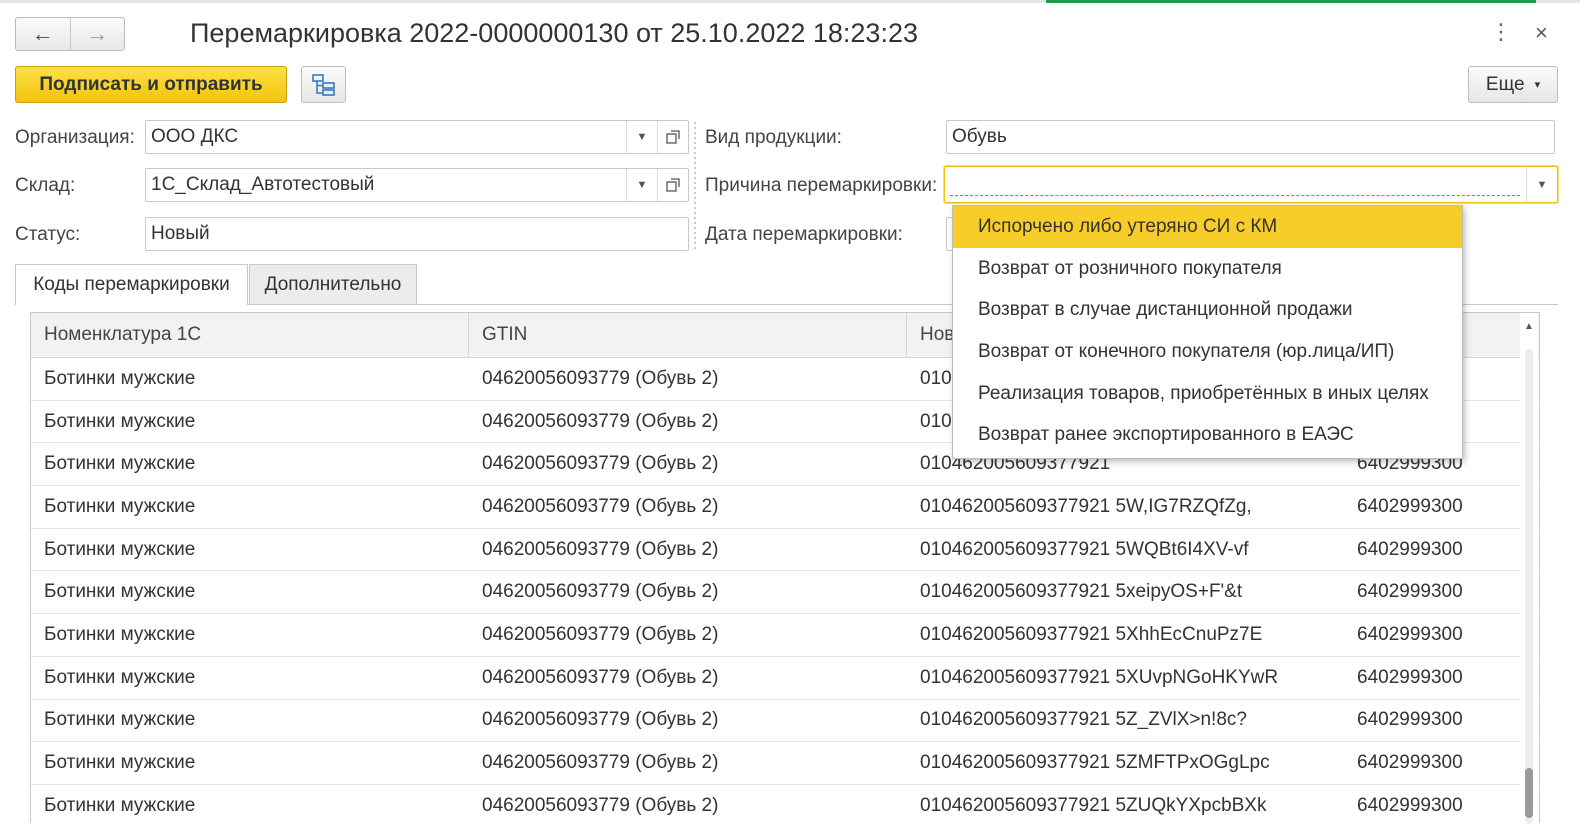  Describe the element at coordinates (1091, 634) in the screenshot. I see `table-cell: 010462005609377921 5XhhEcCnuPz7E` at that location.